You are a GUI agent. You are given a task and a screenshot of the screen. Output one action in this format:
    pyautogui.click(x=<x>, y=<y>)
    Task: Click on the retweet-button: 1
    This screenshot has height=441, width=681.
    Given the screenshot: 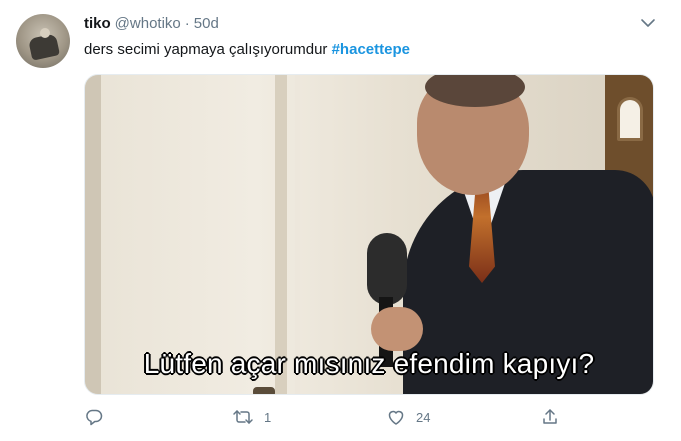 What is the action you would take?
    pyautogui.click(x=251, y=417)
    